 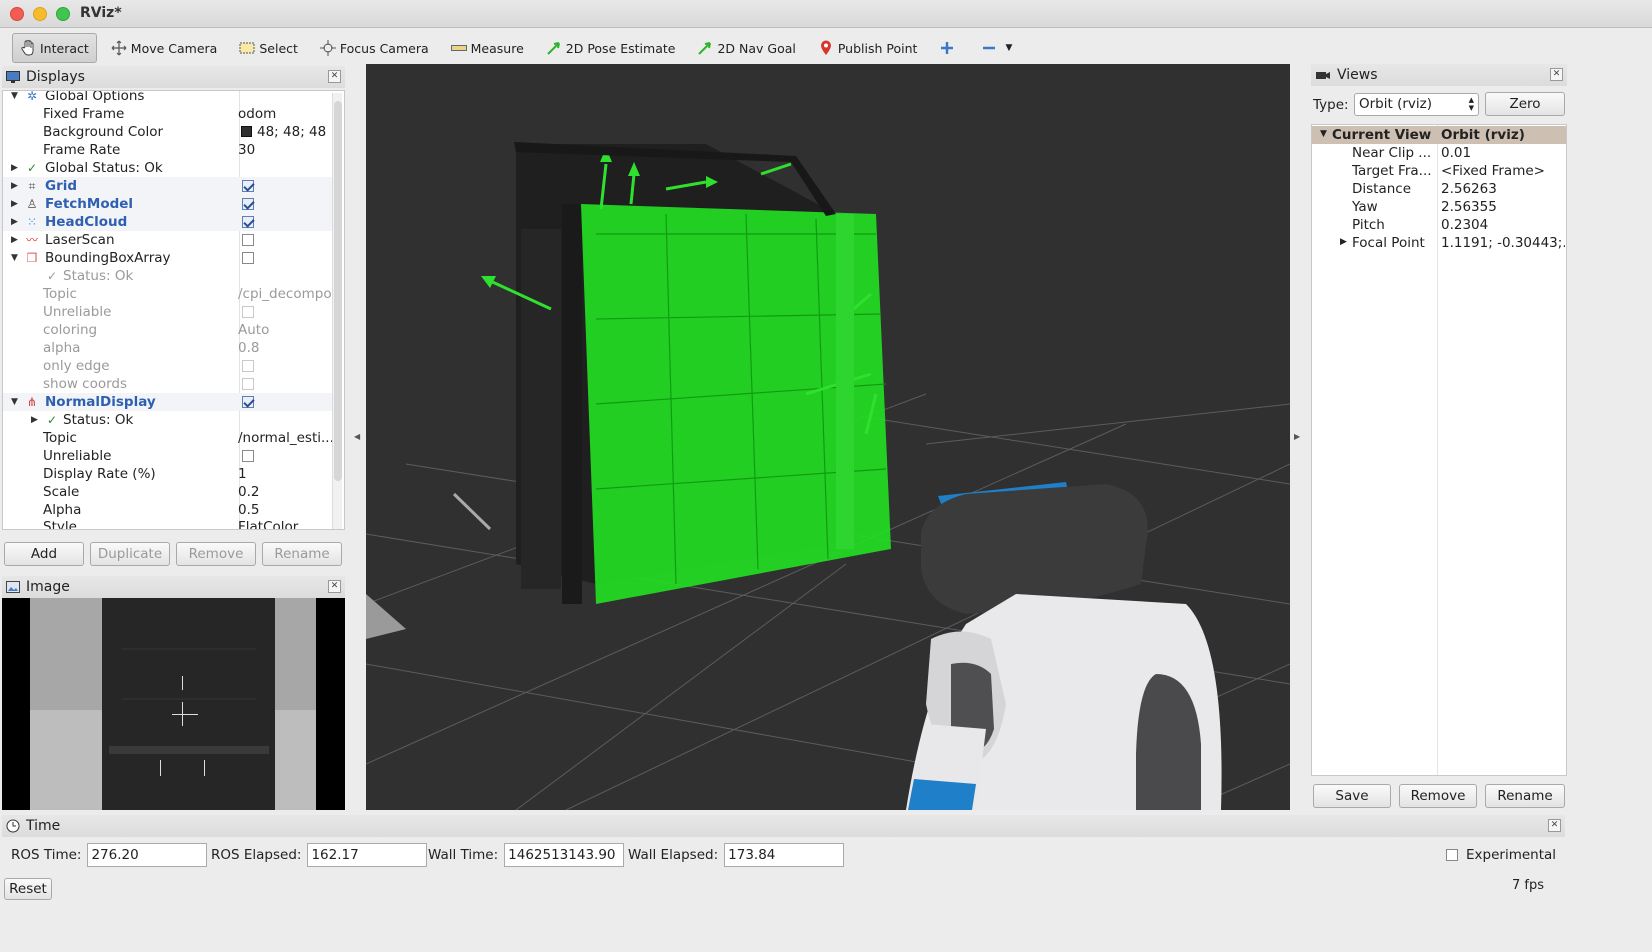 What do you see at coordinates (17, 14) in the screenshot?
I see `close-window-button` at bounding box center [17, 14].